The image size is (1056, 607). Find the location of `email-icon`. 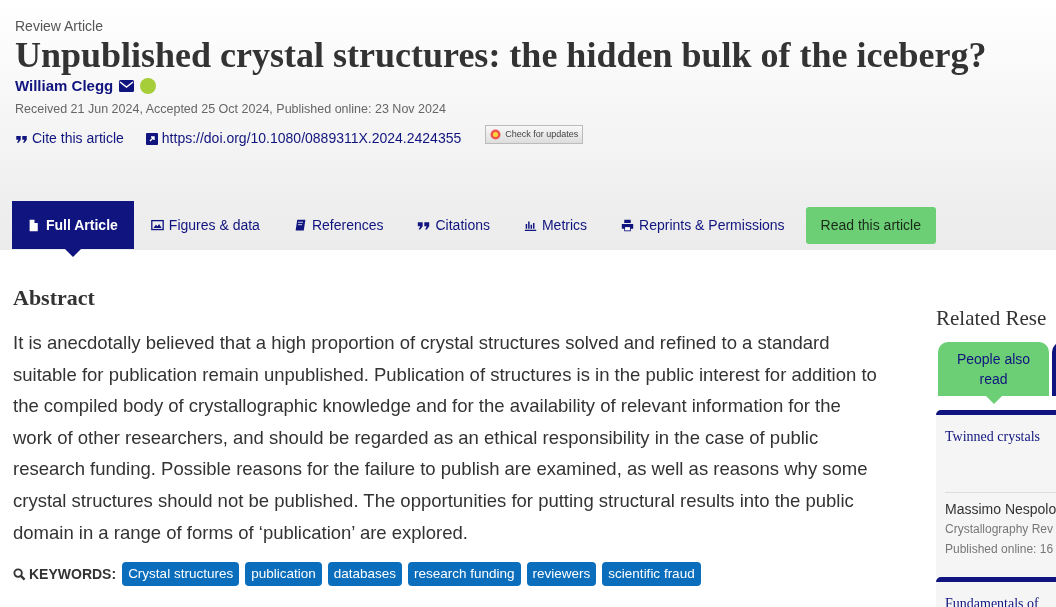

email-icon is located at coordinates (127, 86).